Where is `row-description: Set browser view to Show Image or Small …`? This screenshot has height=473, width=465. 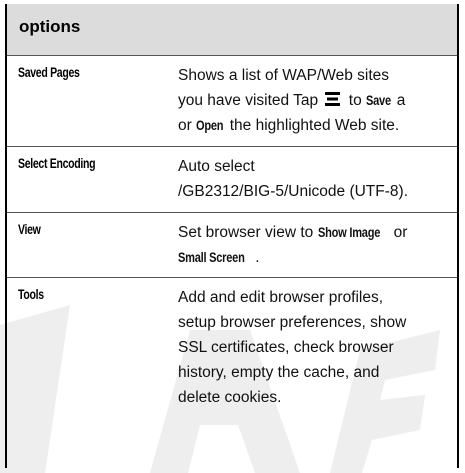 row-description: Set browser view to Show Image or Small … is located at coordinates (293, 245).